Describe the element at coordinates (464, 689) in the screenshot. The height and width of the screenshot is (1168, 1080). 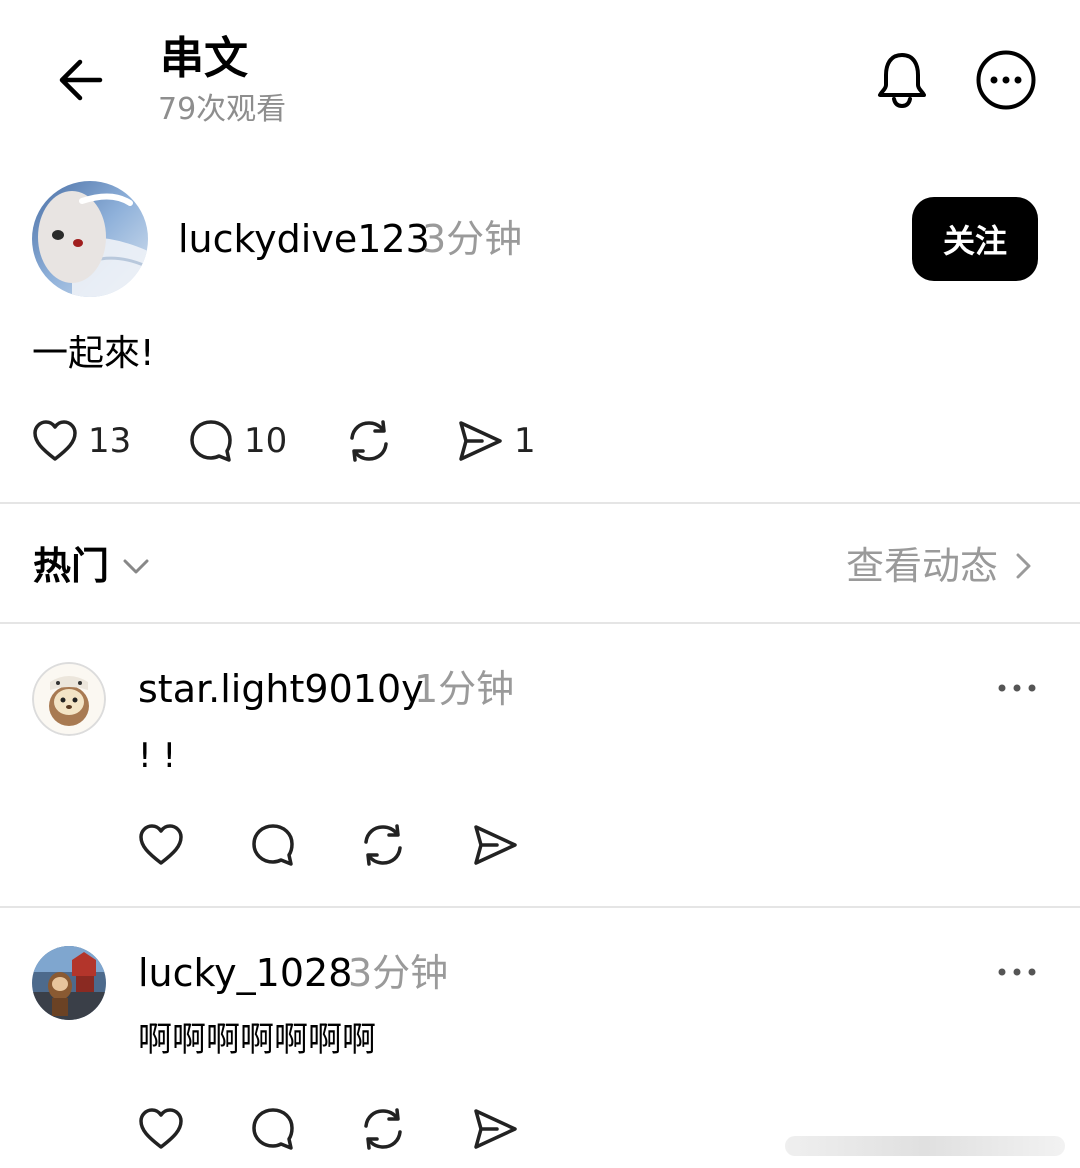
I see `reply-timestamp: 1分钟` at that location.